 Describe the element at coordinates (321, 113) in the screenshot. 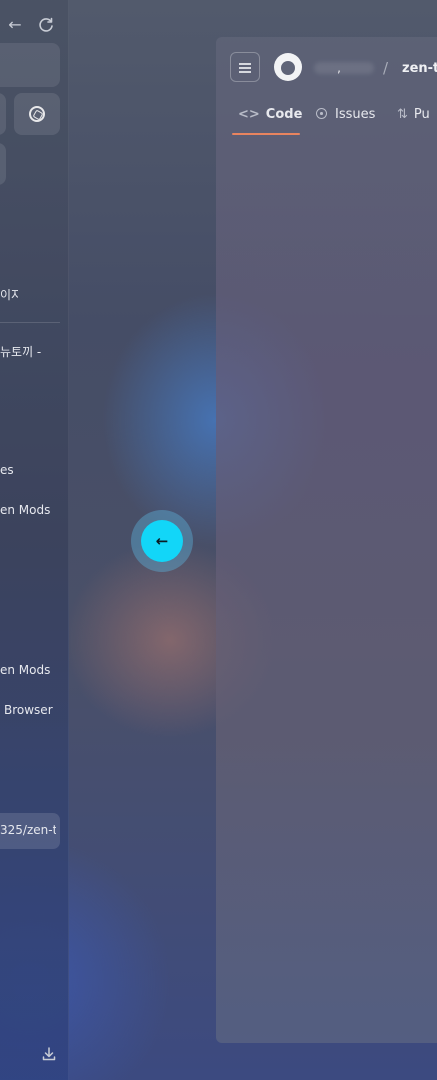

I see `issues-icon` at that location.